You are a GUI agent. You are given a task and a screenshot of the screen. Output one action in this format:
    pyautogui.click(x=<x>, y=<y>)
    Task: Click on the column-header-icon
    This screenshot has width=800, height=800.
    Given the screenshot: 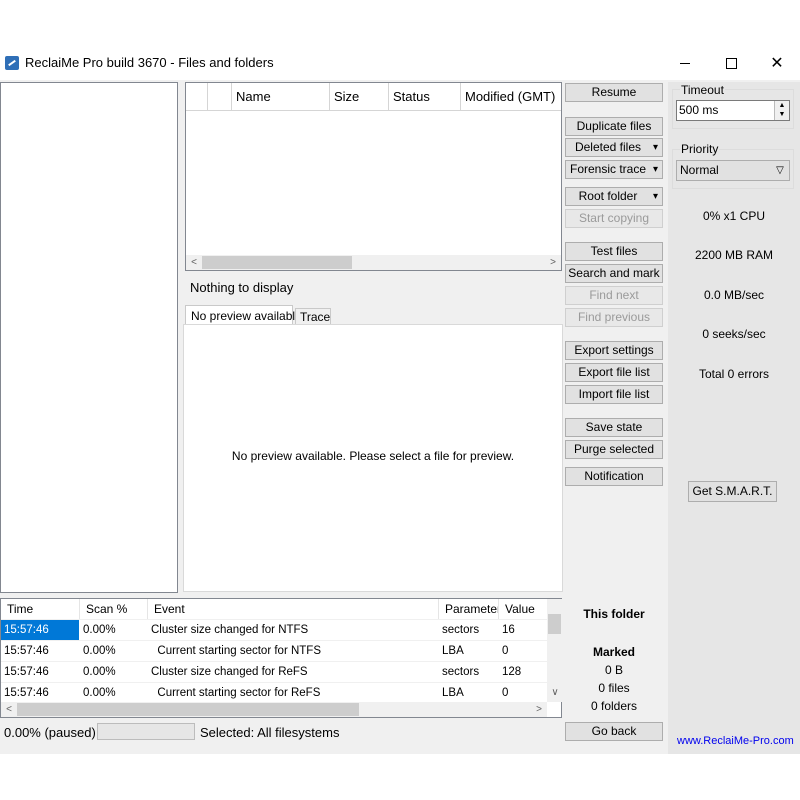 What is the action you would take?
    pyautogui.click(x=220, y=97)
    